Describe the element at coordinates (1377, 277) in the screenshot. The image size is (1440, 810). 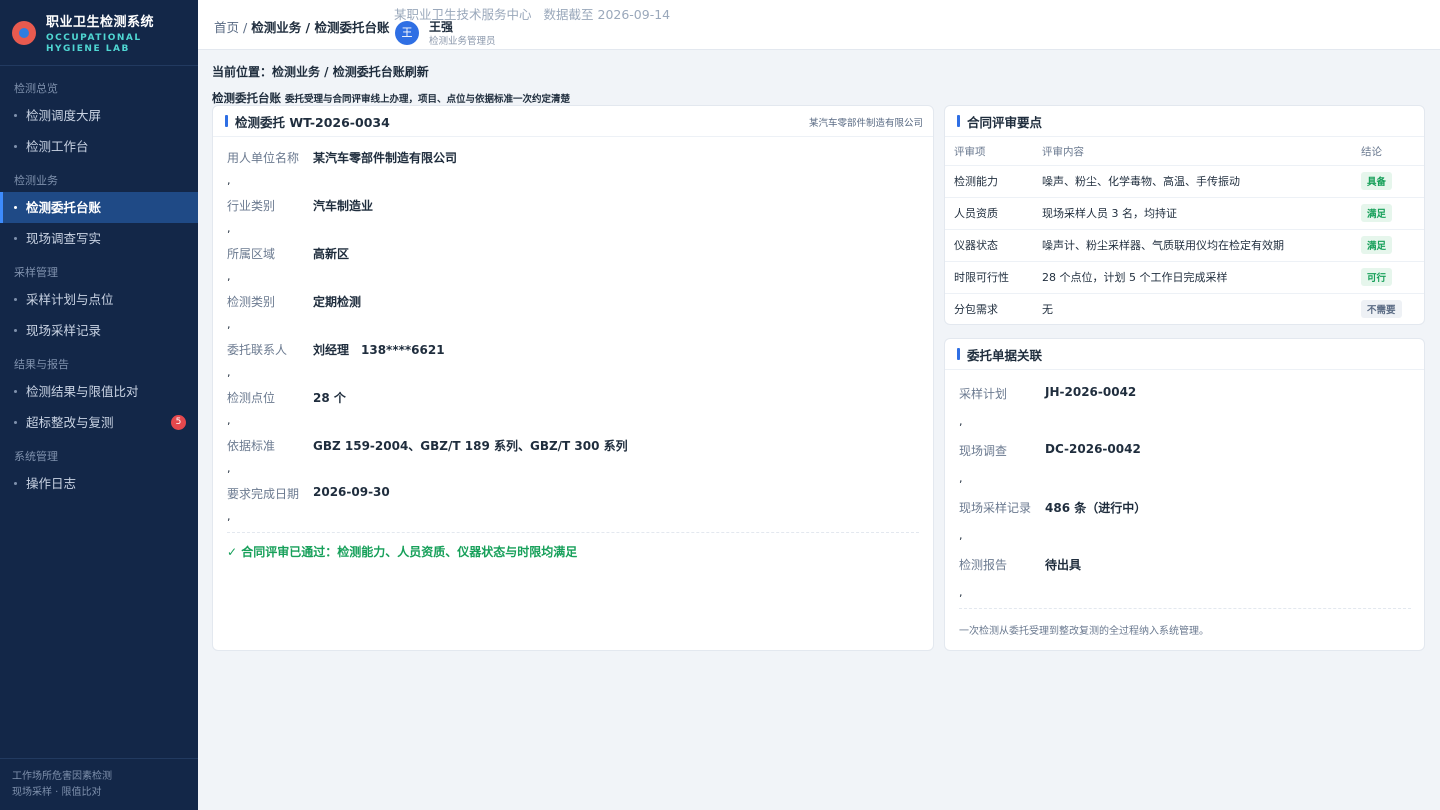
I see `status-badge: 可行` at that location.